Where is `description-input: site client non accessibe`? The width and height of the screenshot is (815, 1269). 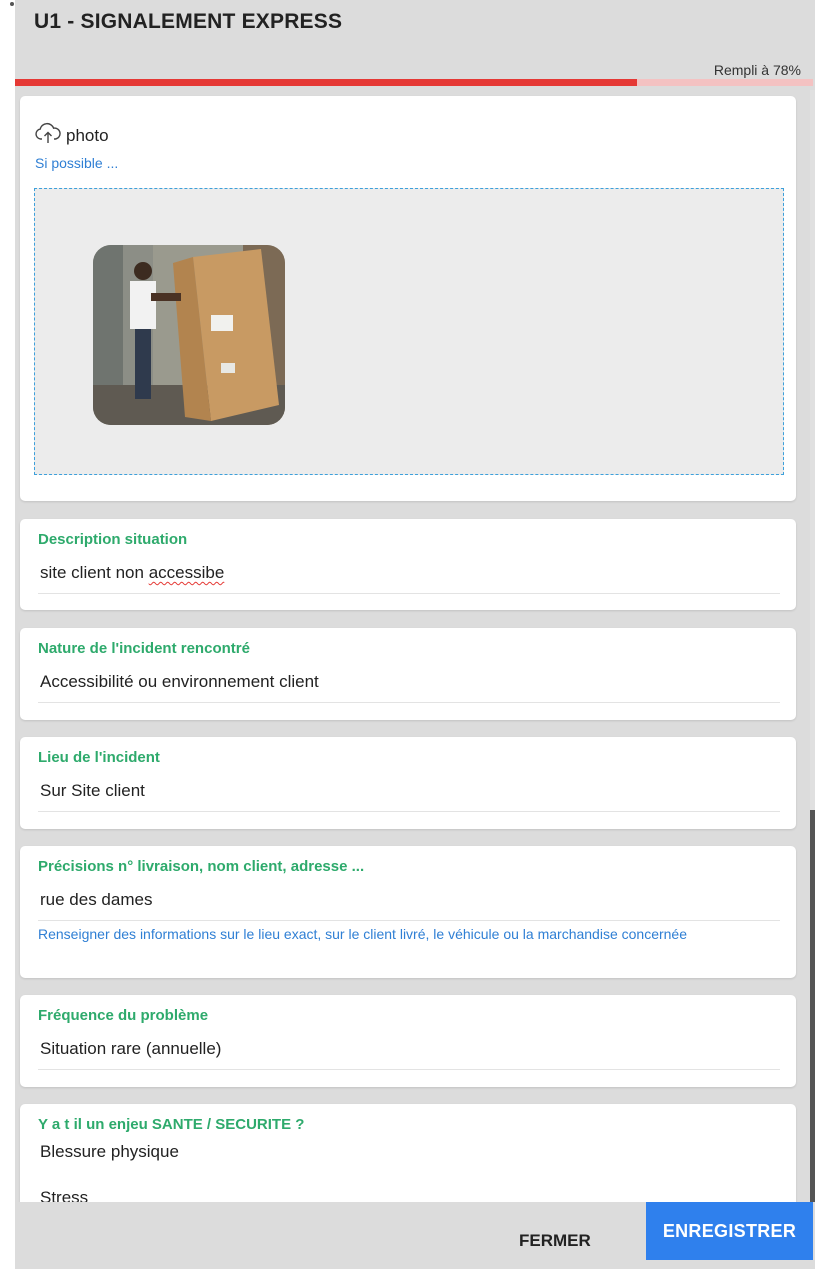
description-input: site client non accessibe is located at coordinates (132, 573).